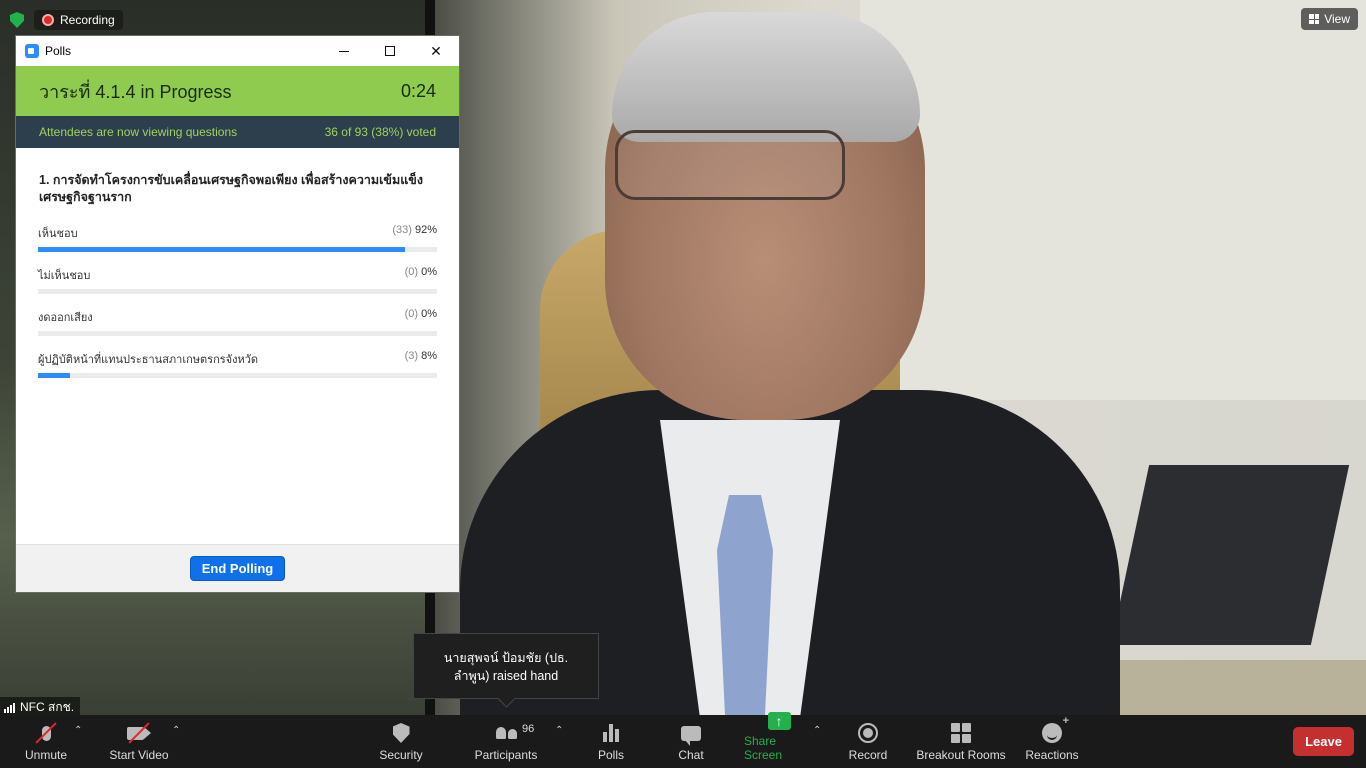 This screenshot has height=768, width=1366. I want to click on meeting-status-overlay: Recording, so click(66, 20).